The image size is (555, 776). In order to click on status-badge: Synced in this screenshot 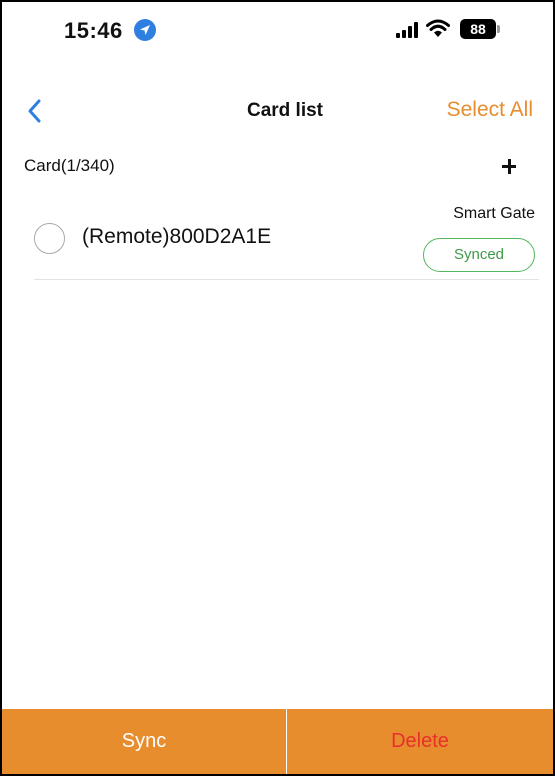, I will do `click(479, 255)`.